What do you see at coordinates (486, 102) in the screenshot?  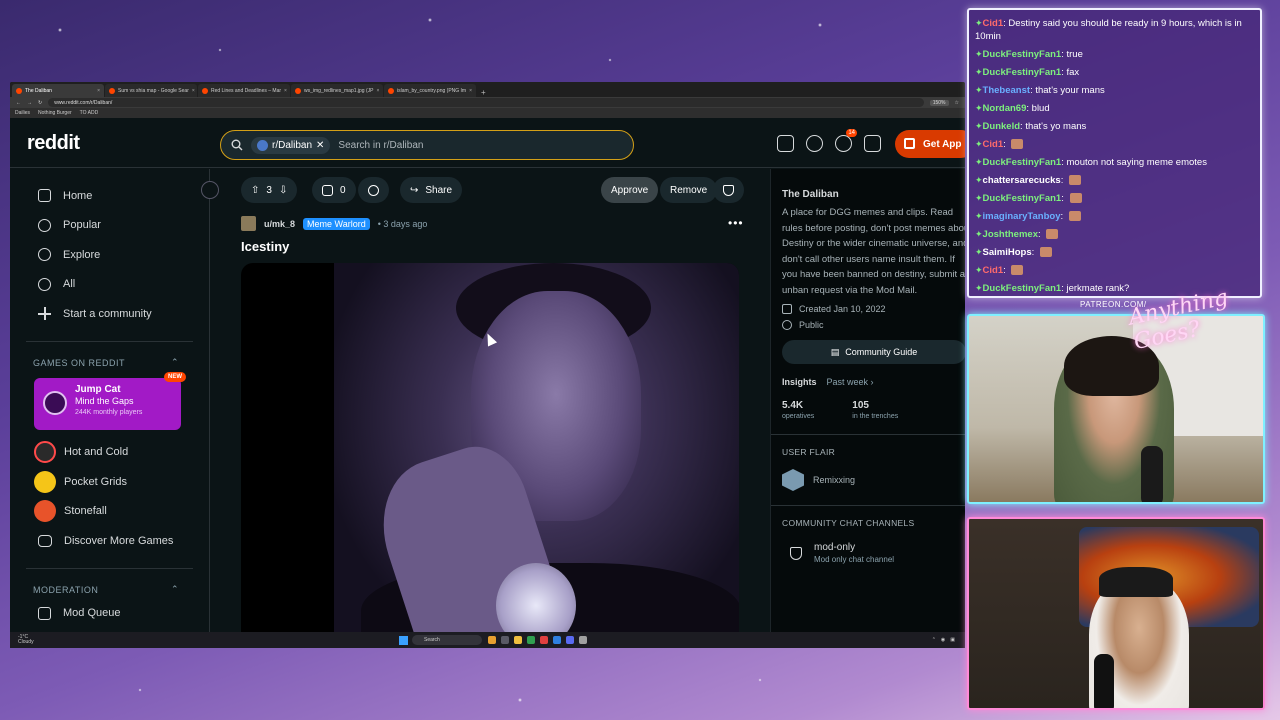 I see `url-field: www.reddit.com/r/Daliban/` at bounding box center [486, 102].